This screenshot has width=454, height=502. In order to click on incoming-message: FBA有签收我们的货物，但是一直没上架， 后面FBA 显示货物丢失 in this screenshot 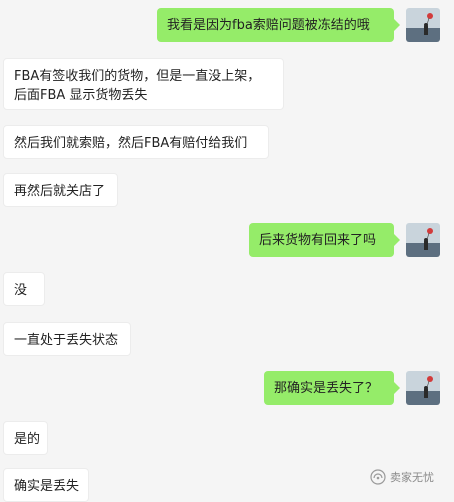, I will do `click(143, 84)`.